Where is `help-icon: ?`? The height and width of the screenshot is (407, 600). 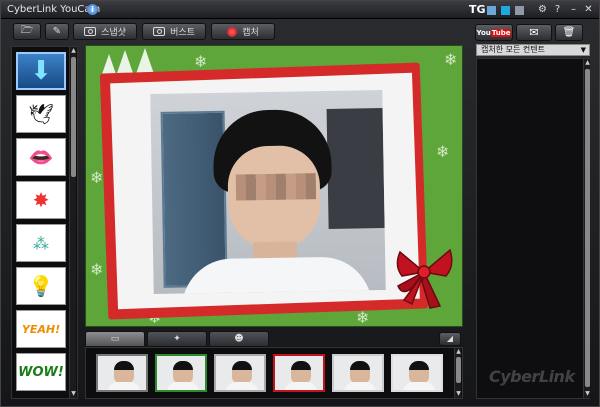 help-icon: ? is located at coordinates (557, 9).